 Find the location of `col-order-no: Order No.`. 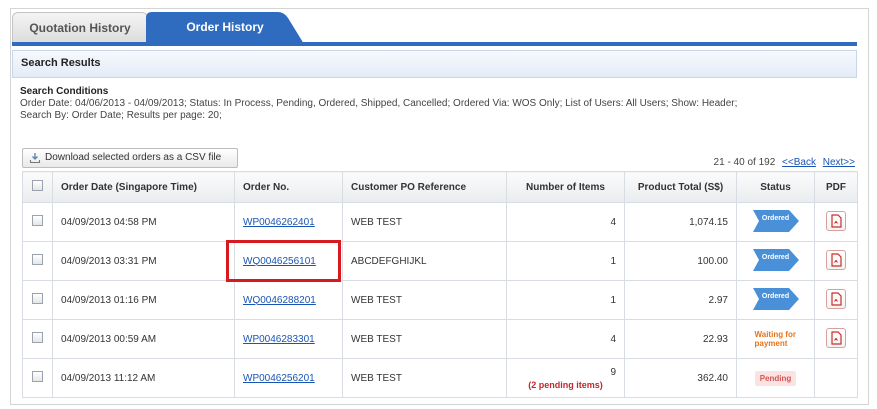

col-order-no: Order No. is located at coordinates (288, 187).